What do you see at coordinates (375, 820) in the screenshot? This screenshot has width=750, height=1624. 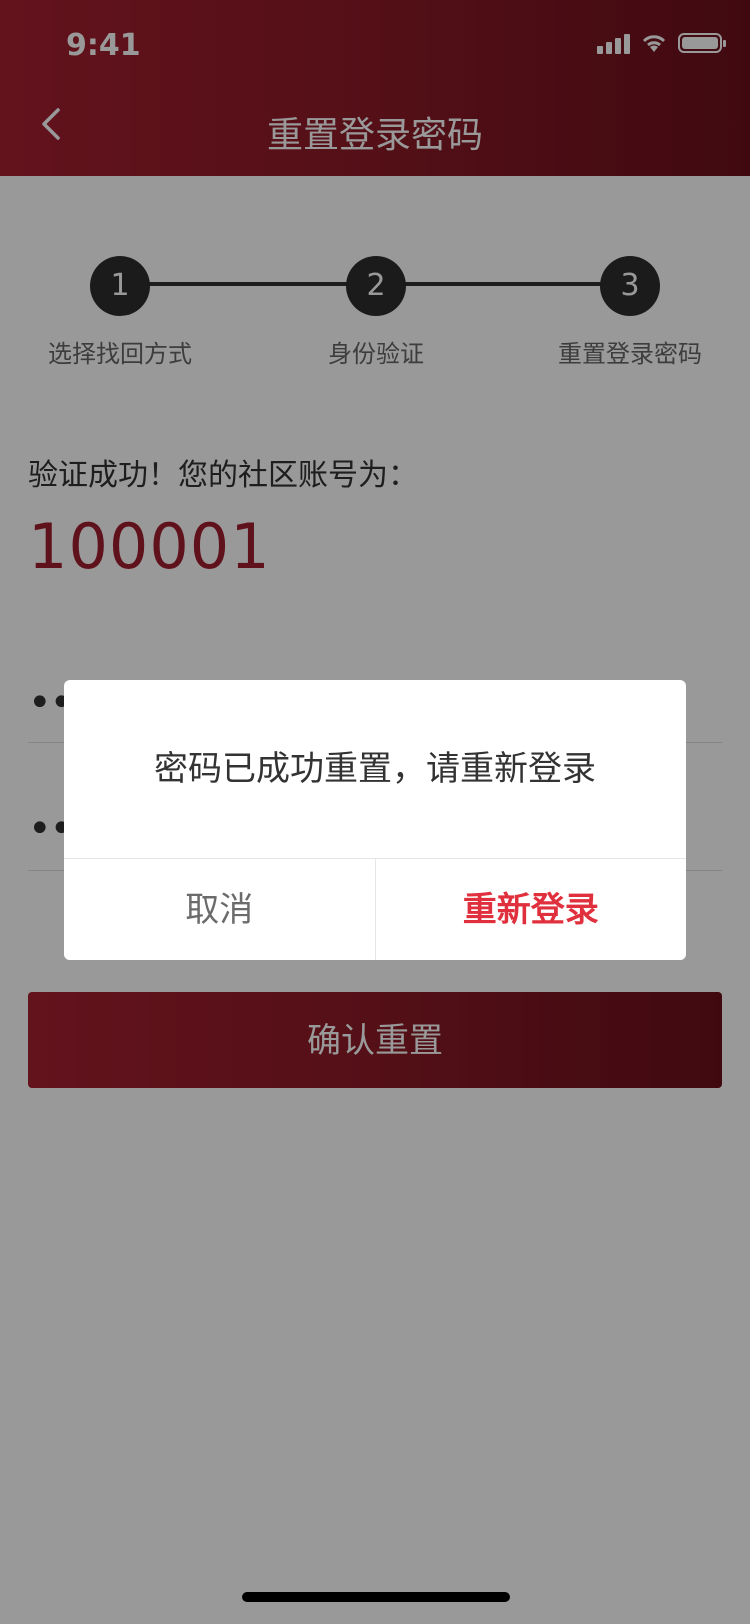 I see `reset-success-dialog: 密码已成功重置，请重新登录 取消 重新登录` at bounding box center [375, 820].